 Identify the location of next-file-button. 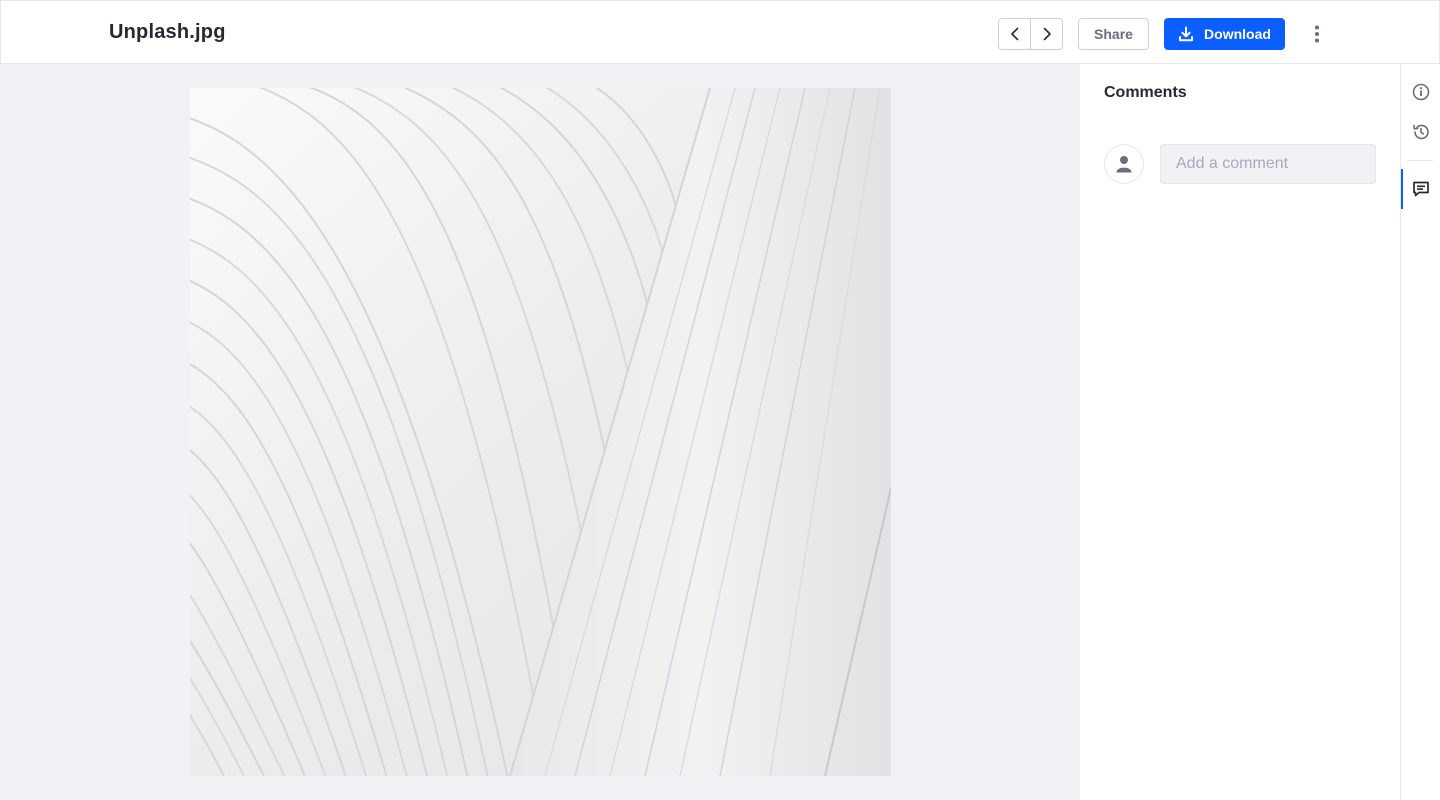
(1046, 34).